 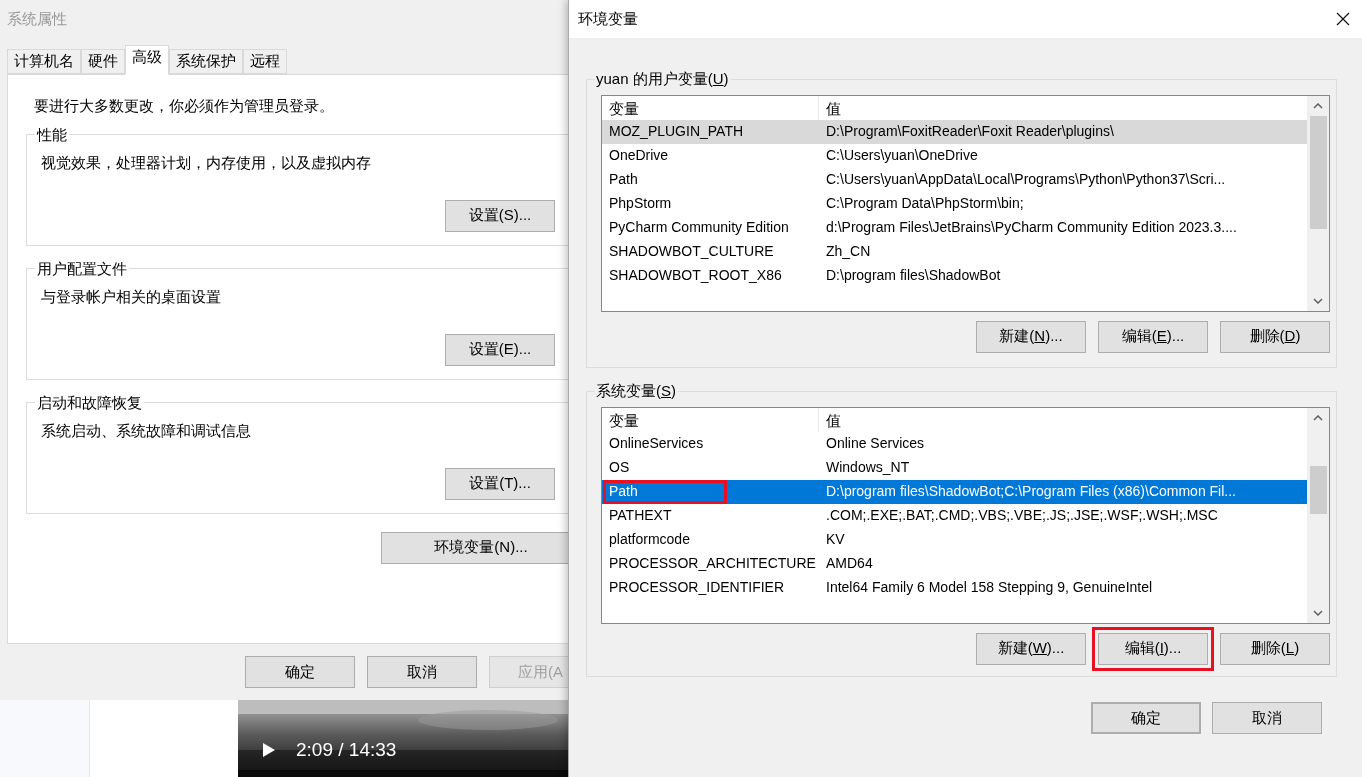 What do you see at coordinates (89, 402) in the screenshot?
I see `group-title: 启动和故障恢复` at bounding box center [89, 402].